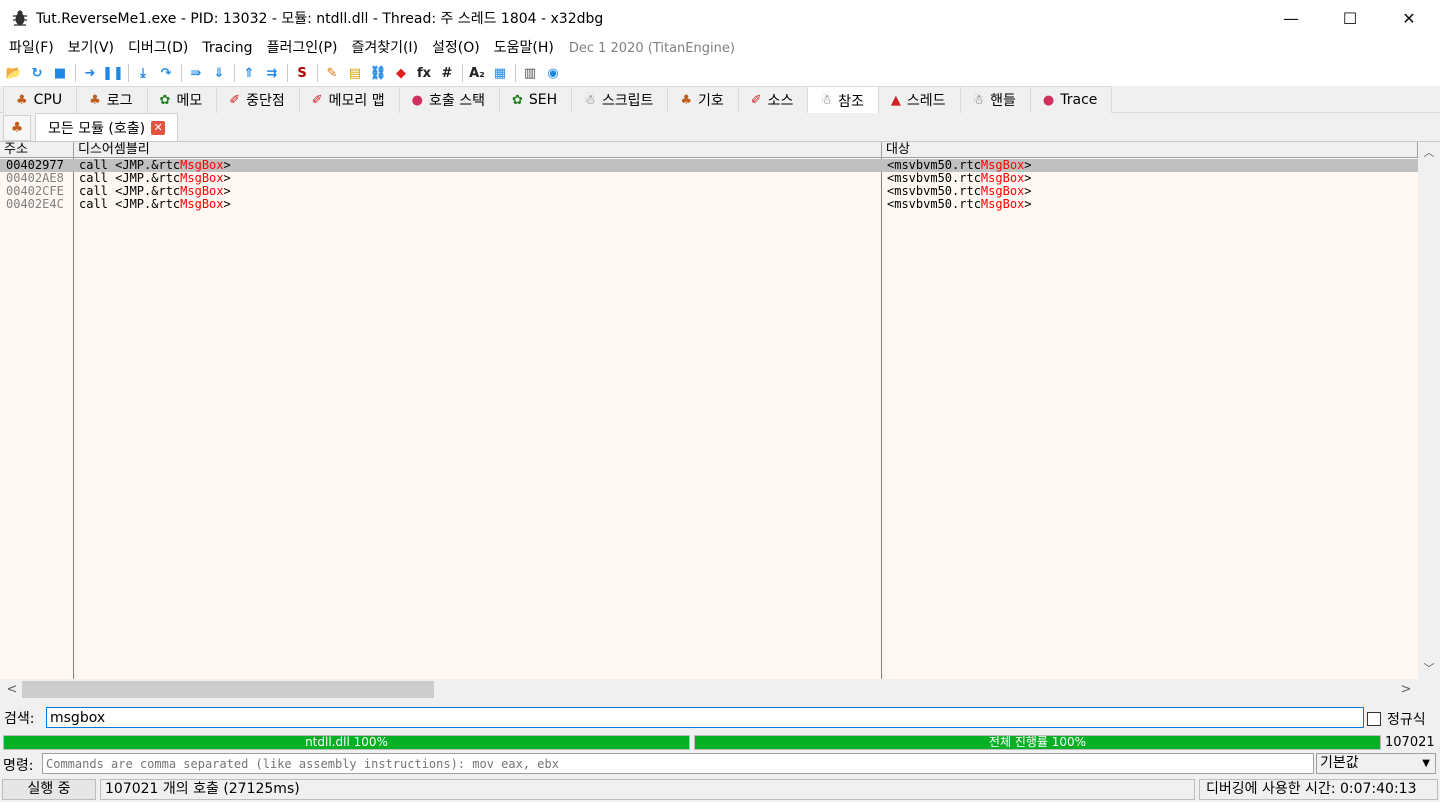 The height and width of the screenshot is (802, 1440). I want to click on command-bar: 명령: 기본값 ▼, so click(720, 764).